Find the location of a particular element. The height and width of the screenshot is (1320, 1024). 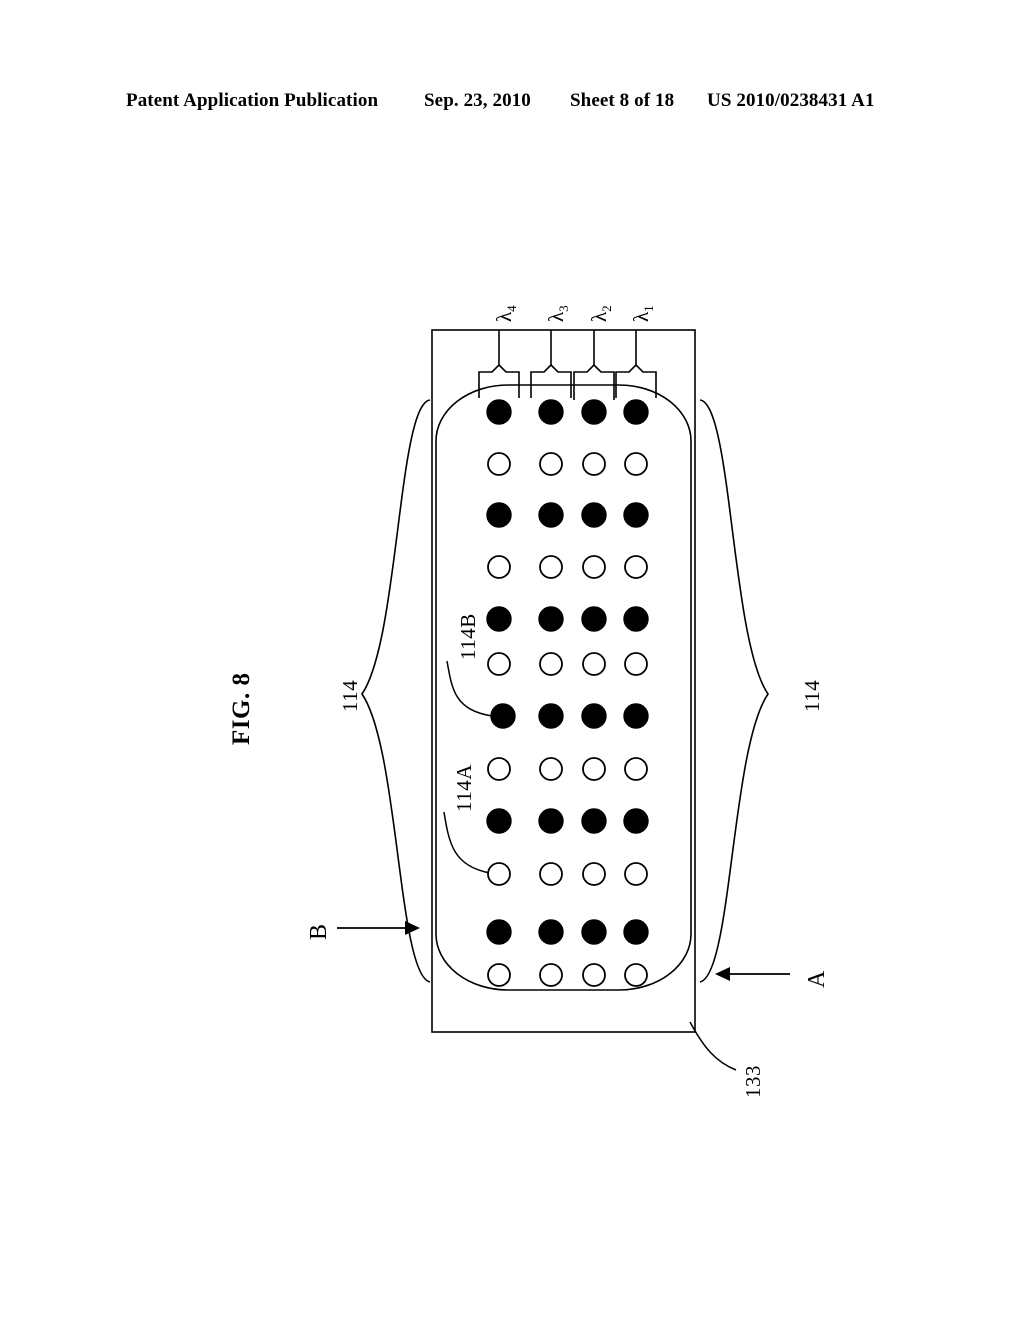

section-arrow-a is located at coordinates (752, 974).